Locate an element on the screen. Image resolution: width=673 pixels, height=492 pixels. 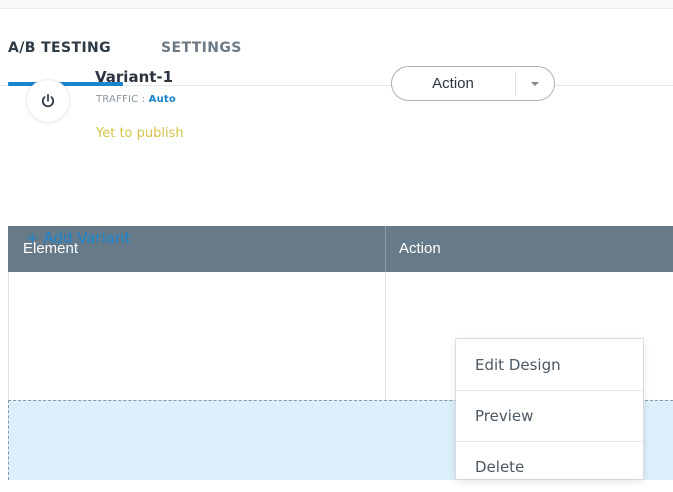
caret-down-icon is located at coordinates (535, 83).